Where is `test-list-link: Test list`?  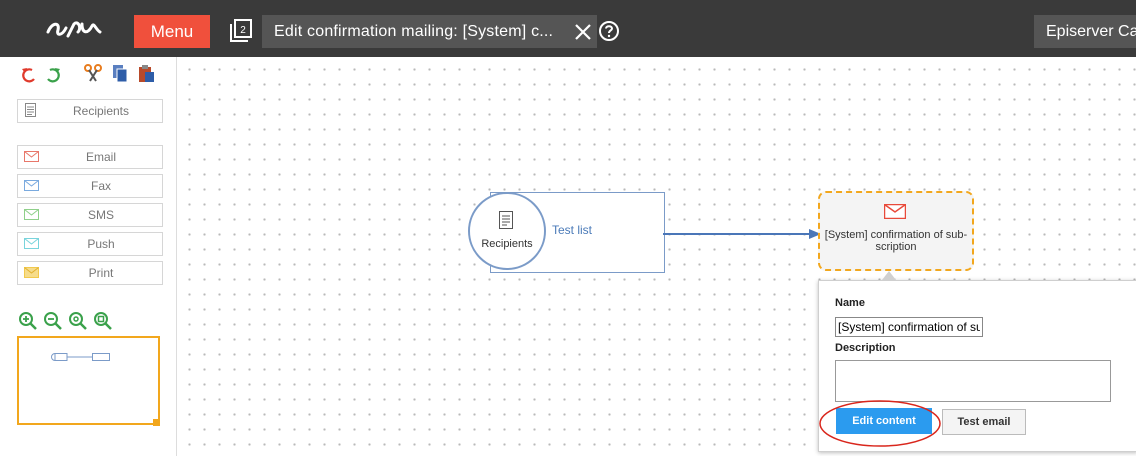
test-list-link: Test list is located at coordinates (572, 230).